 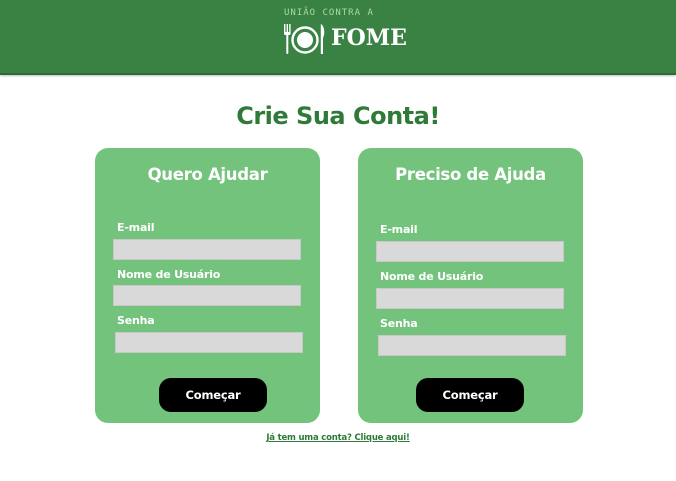 I want to click on card-title: Preciso de Ajuda, so click(x=470, y=174).